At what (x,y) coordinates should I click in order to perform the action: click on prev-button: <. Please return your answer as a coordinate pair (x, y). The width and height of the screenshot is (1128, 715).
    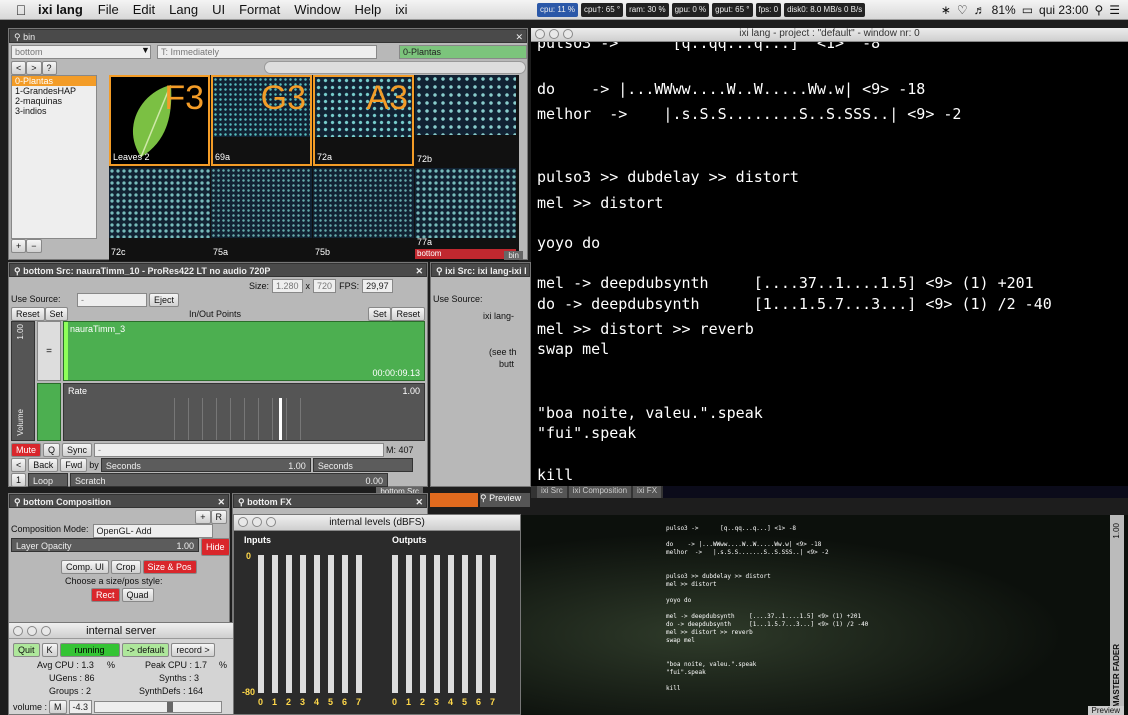
    Looking at the image, I should click on (19, 68).